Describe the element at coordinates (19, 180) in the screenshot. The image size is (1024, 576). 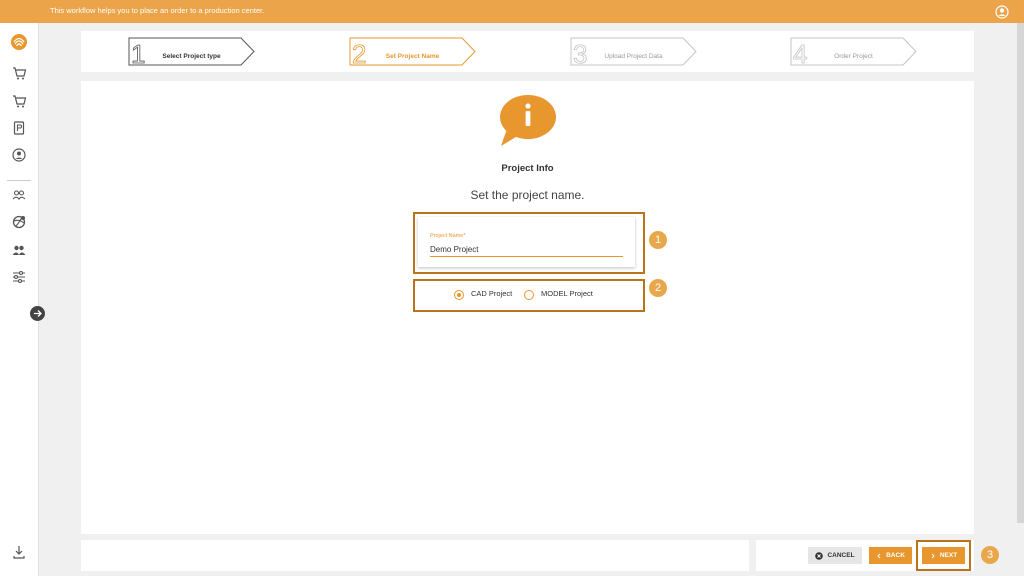
I see `sidebar-divider` at that location.